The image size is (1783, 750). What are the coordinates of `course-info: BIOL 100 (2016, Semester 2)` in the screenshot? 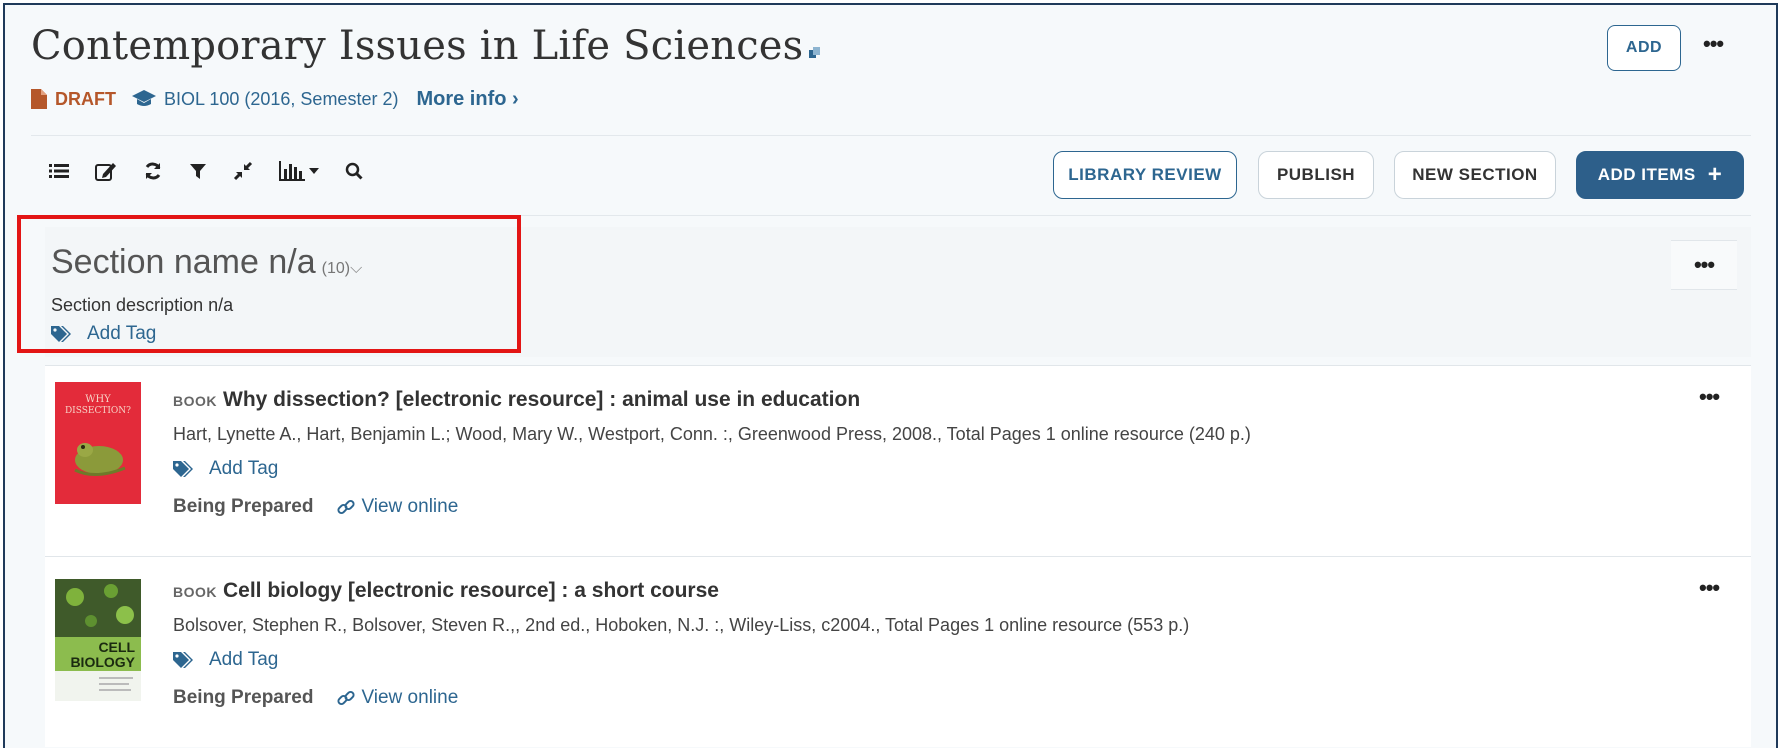 It's located at (265, 99).